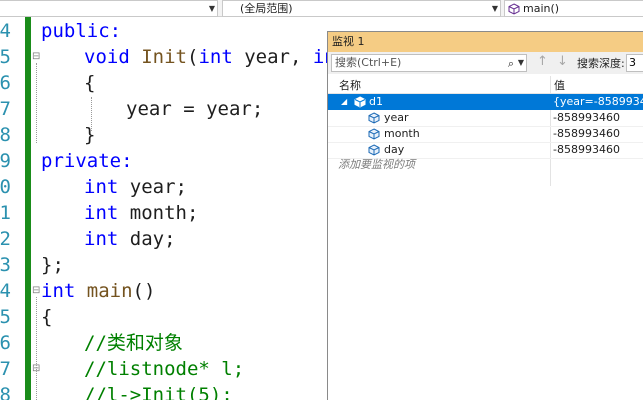 This screenshot has width=643, height=400. I want to click on code-text: (, so click(192, 57).